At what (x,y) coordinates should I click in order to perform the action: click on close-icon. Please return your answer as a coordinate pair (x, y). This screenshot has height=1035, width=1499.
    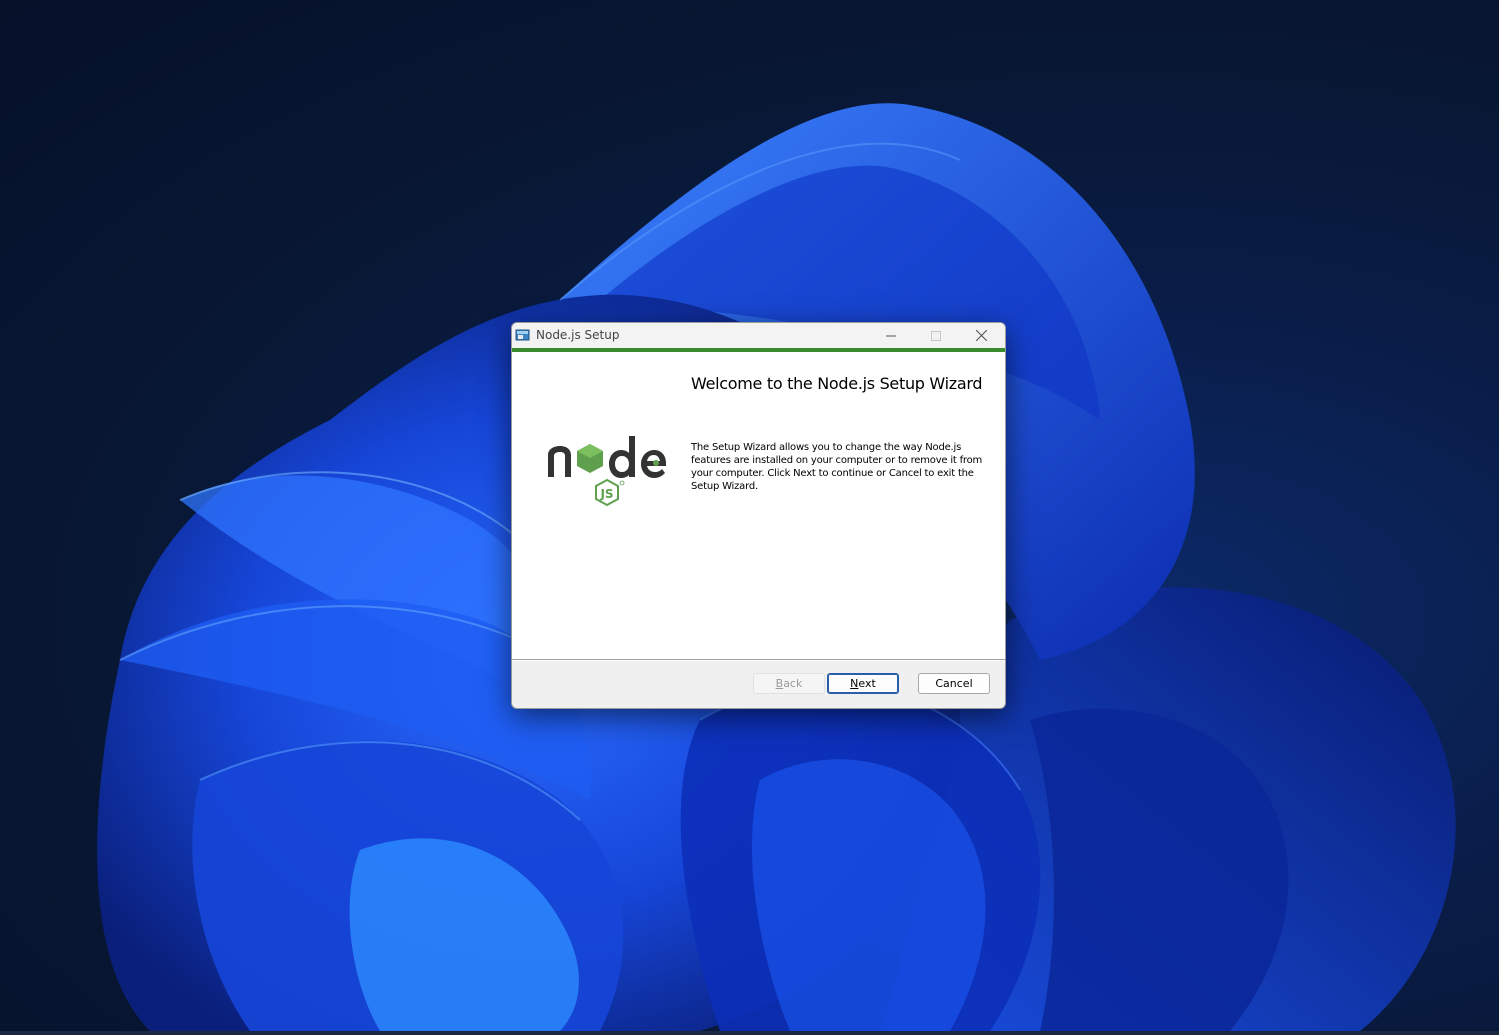
    Looking at the image, I should click on (981, 335).